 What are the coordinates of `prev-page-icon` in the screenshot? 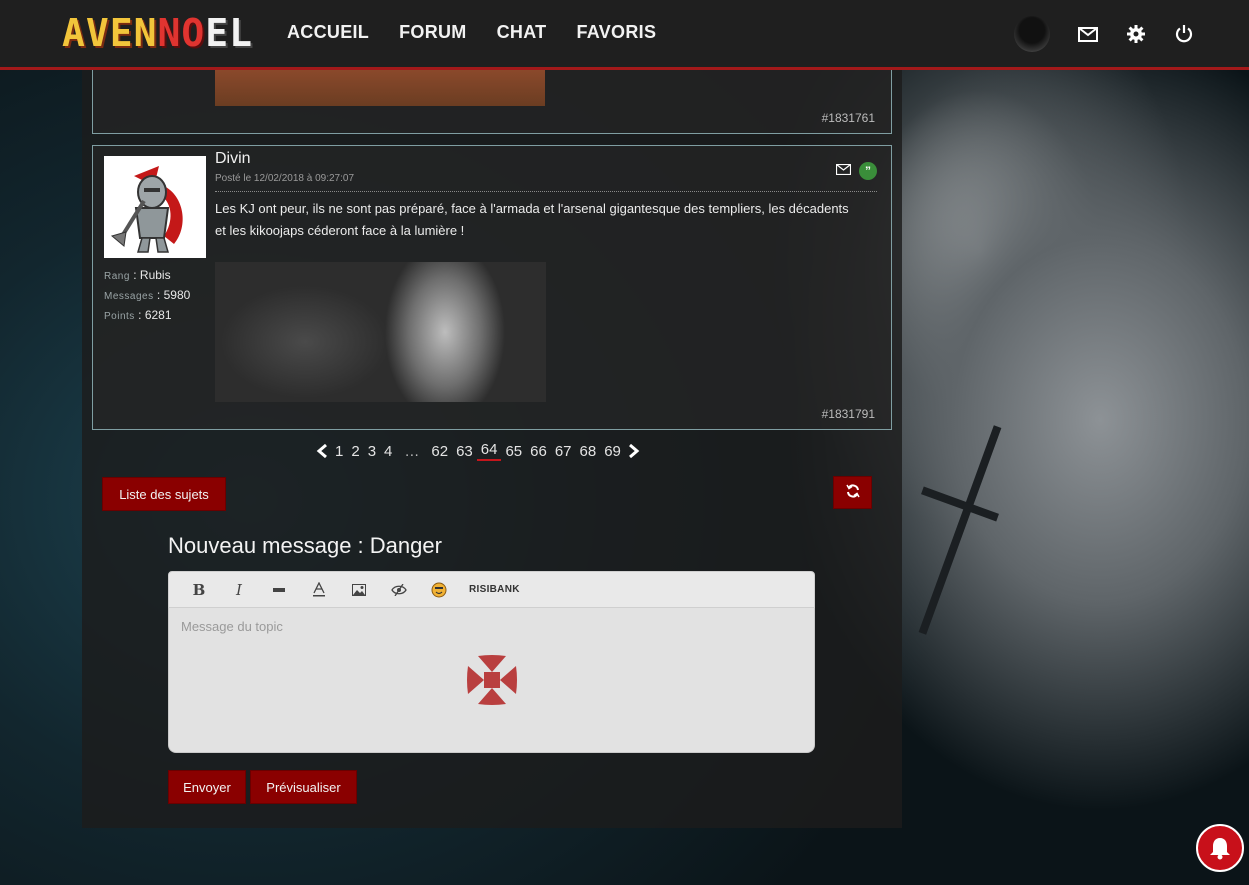 It's located at (322, 451).